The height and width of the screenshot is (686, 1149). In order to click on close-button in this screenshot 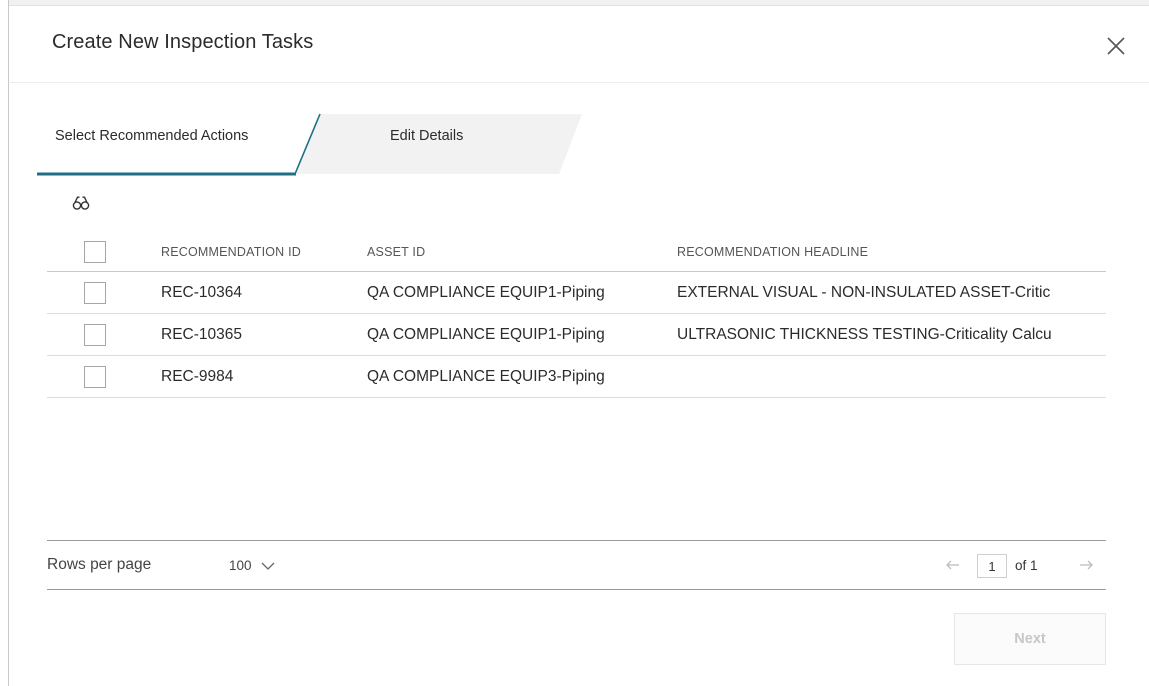, I will do `click(1116, 46)`.